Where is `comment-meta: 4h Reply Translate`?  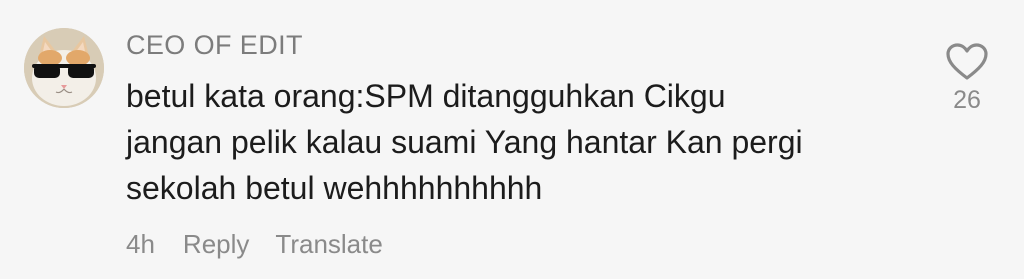 comment-meta: 4h Reply Translate is located at coordinates (254, 244).